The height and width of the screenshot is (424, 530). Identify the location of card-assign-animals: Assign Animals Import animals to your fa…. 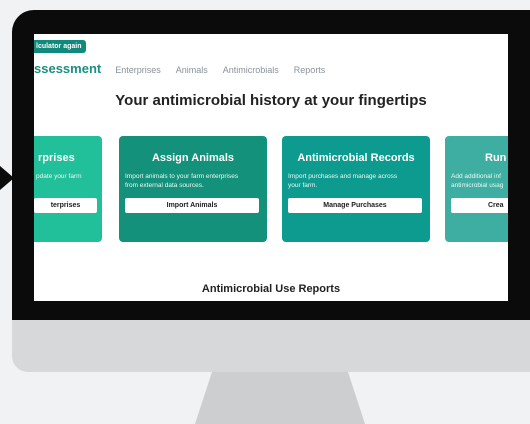
(193, 189).